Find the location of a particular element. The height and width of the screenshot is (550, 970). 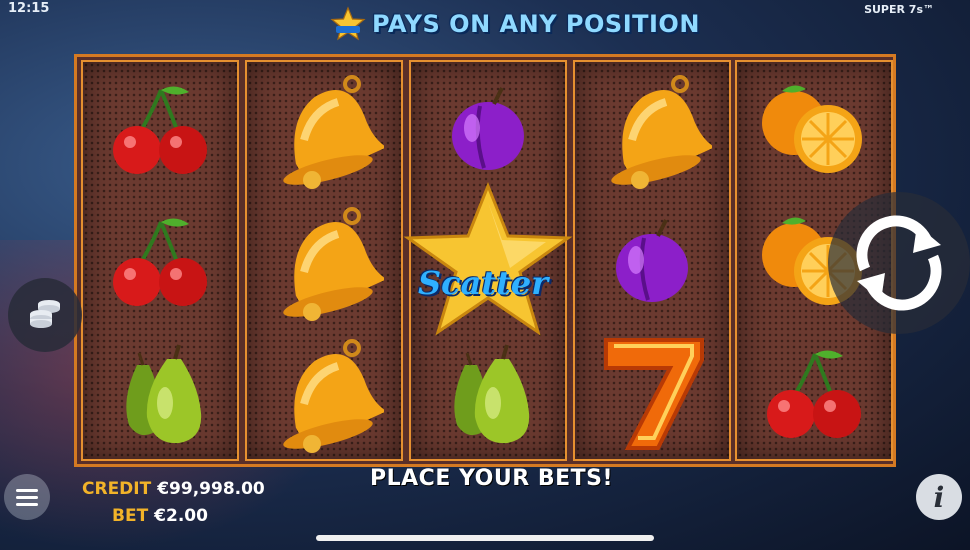

status-message: PLACE YOUR BETS! is located at coordinates (491, 478).